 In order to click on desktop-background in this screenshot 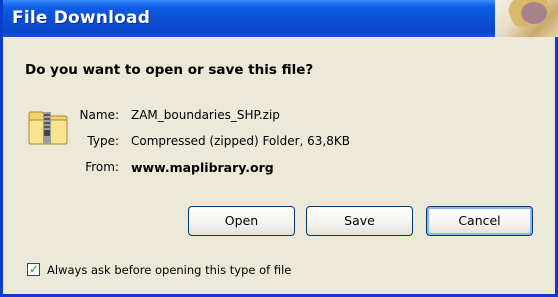, I will do `click(526, 18)`.